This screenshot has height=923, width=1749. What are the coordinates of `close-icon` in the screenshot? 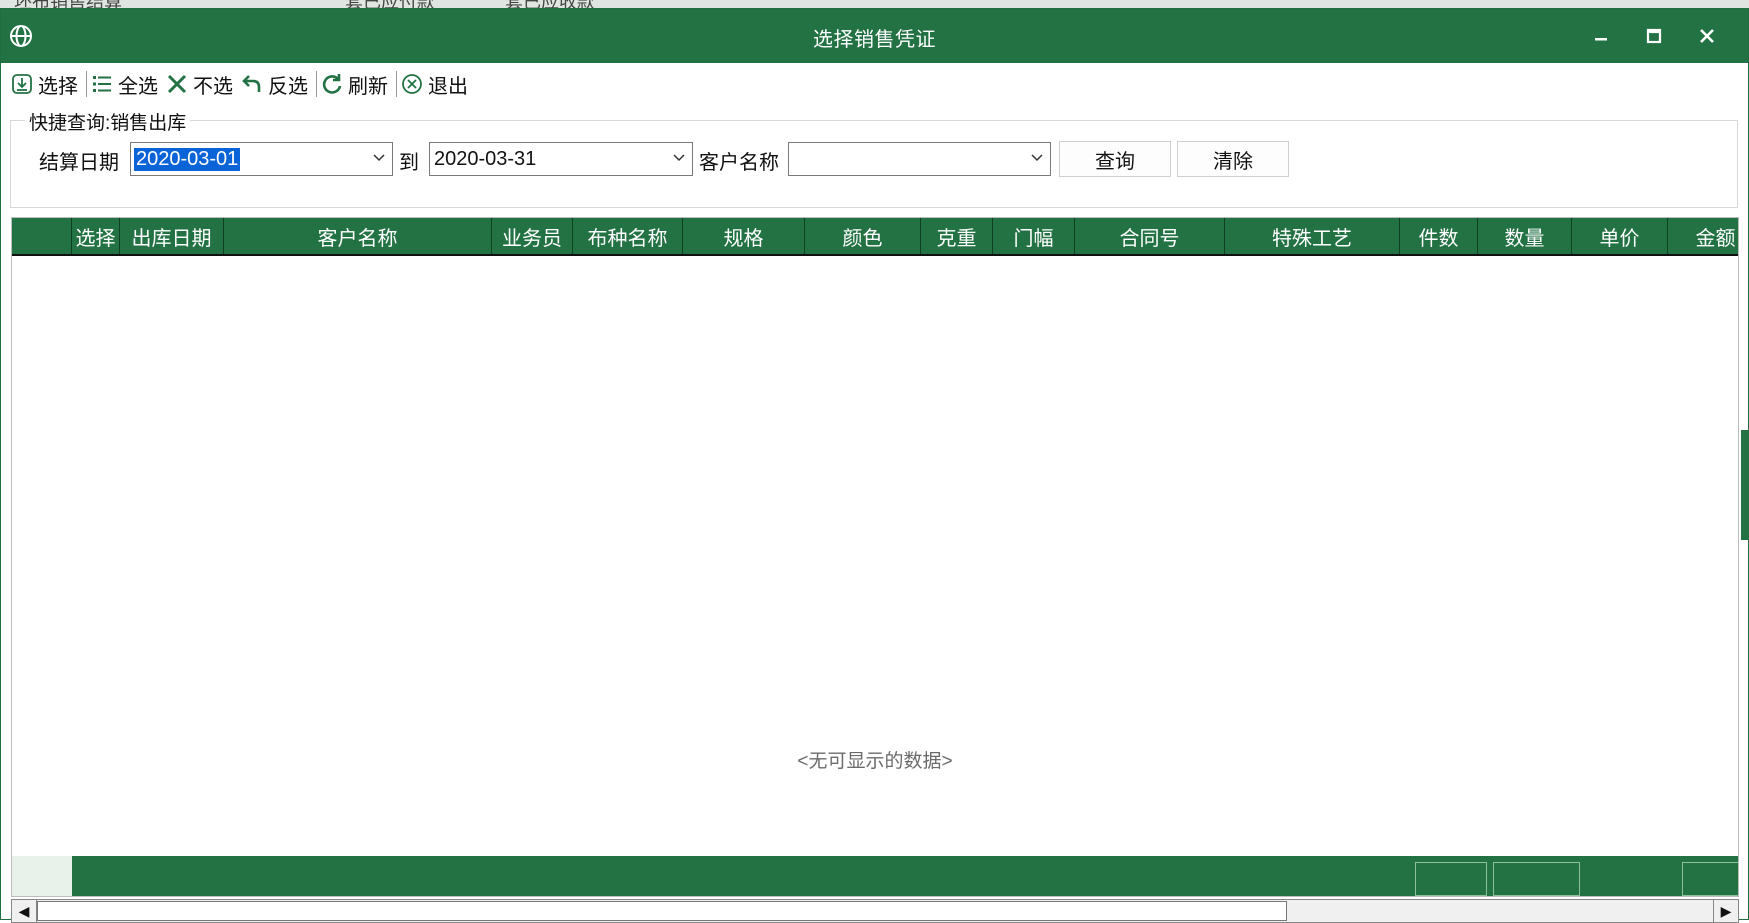 It's located at (1707, 36).